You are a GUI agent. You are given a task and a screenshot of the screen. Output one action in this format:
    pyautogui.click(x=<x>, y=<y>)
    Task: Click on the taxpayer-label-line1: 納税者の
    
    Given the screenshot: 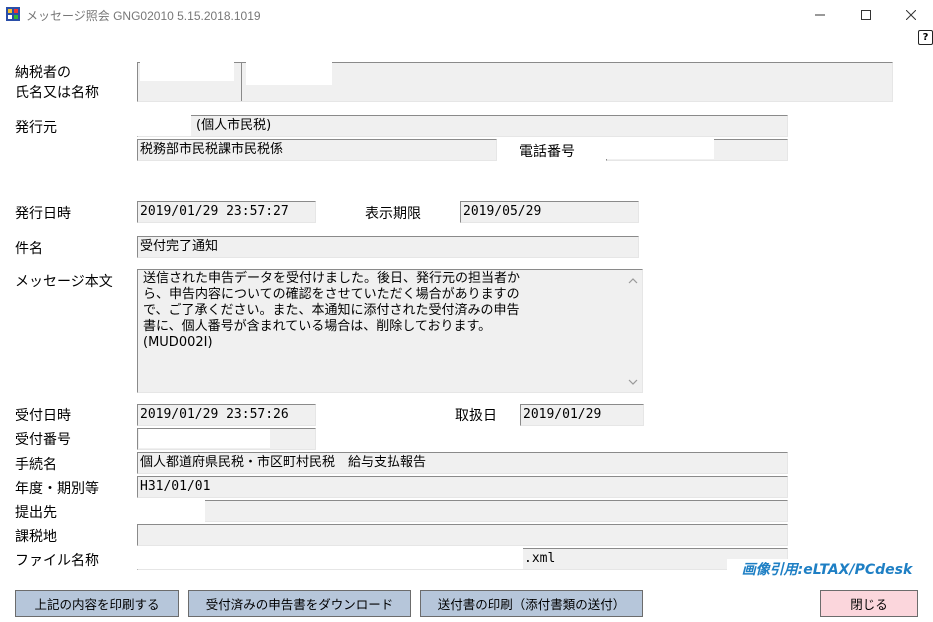 What is the action you would take?
    pyautogui.click(x=43, y=73)
    